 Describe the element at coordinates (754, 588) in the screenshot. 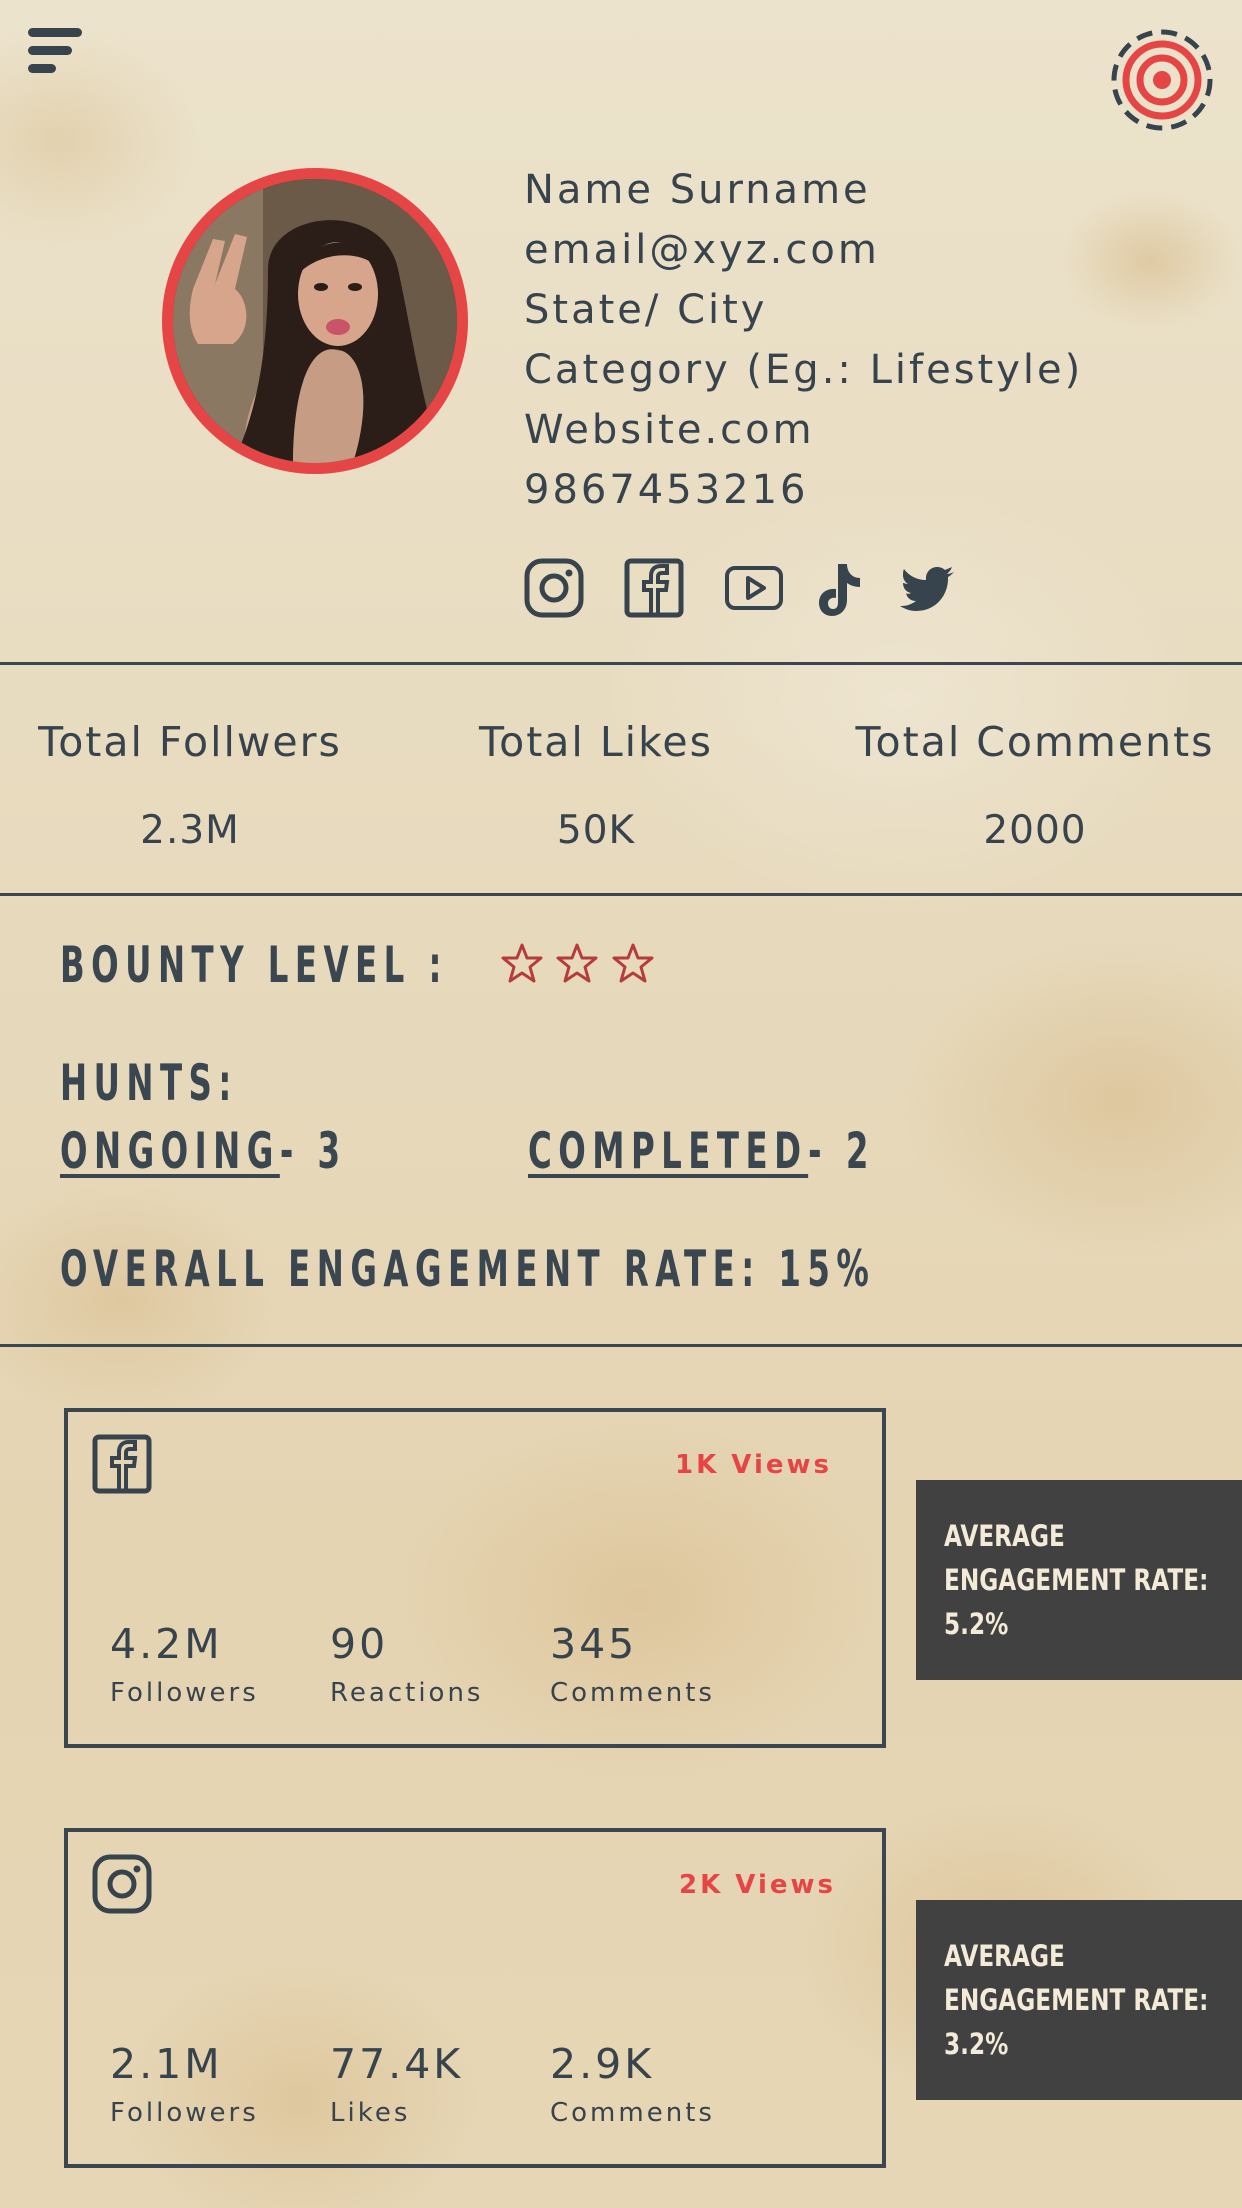

I see `youtube-icon` at that location.